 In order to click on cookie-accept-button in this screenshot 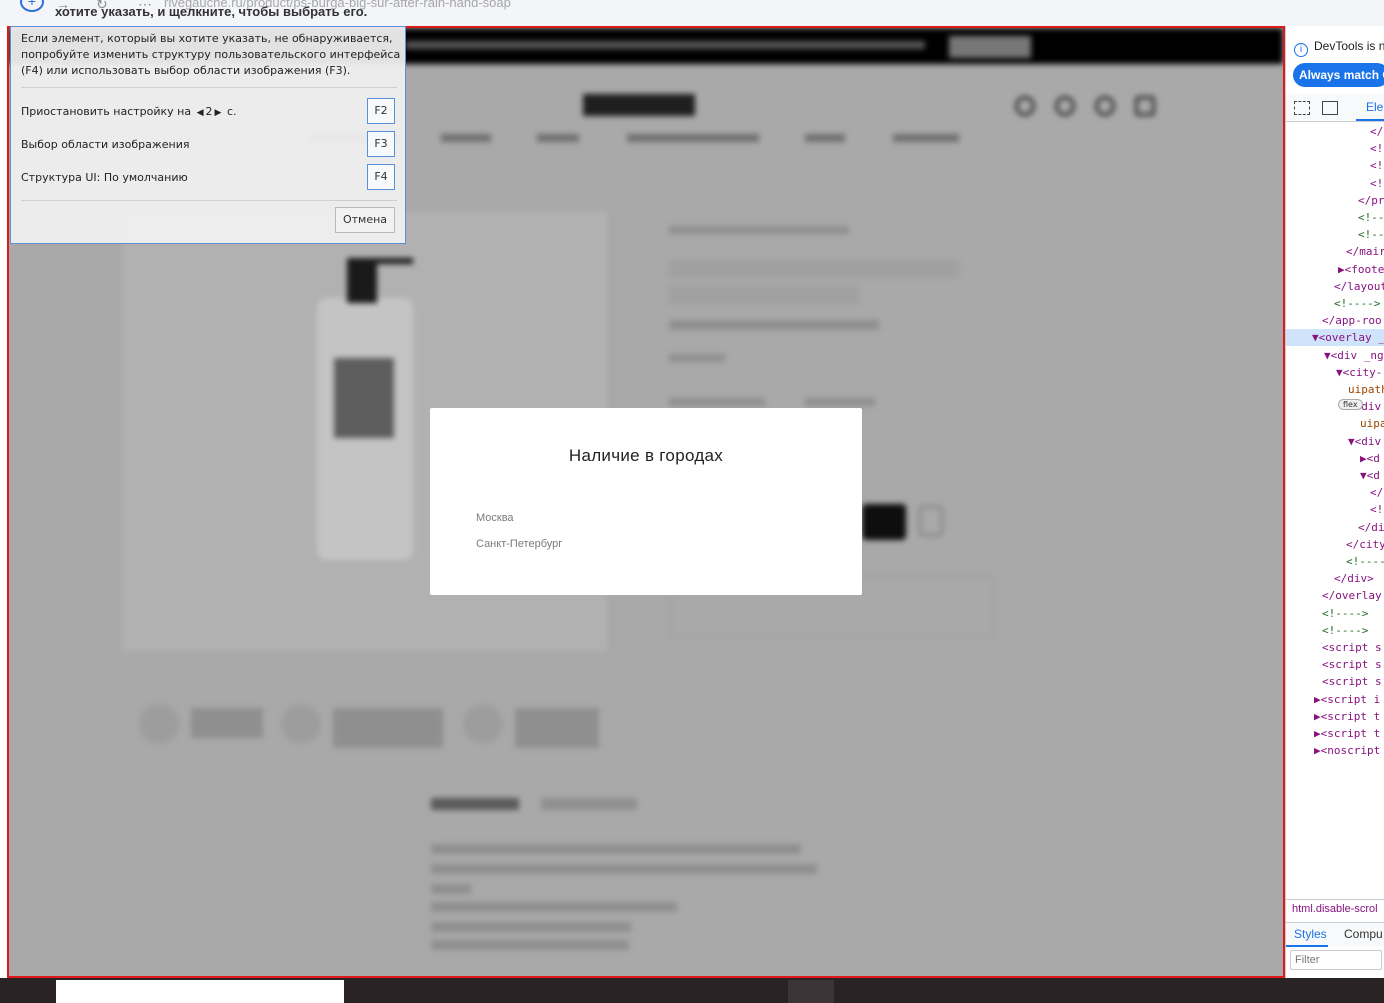, I will do `click(990, 47)`.